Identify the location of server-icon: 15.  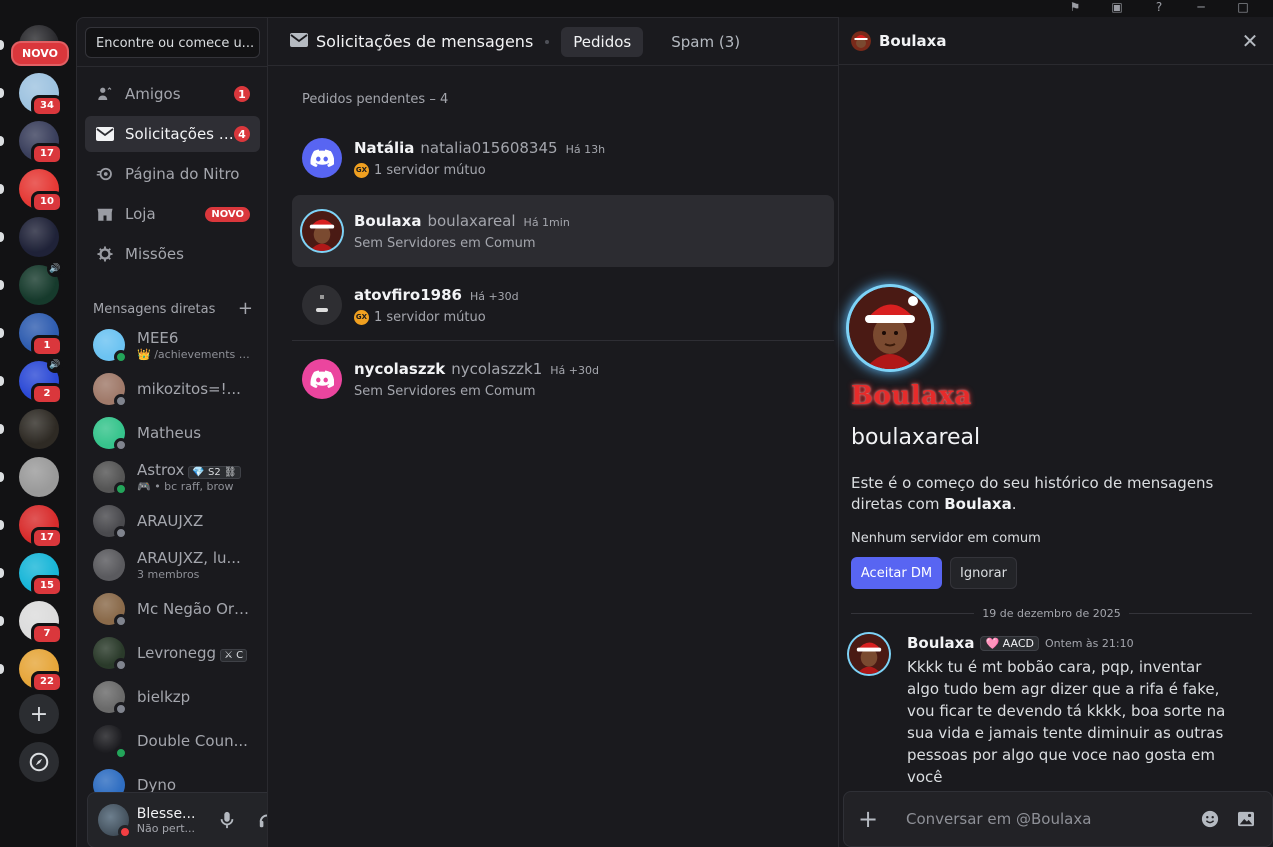
(31, 575).